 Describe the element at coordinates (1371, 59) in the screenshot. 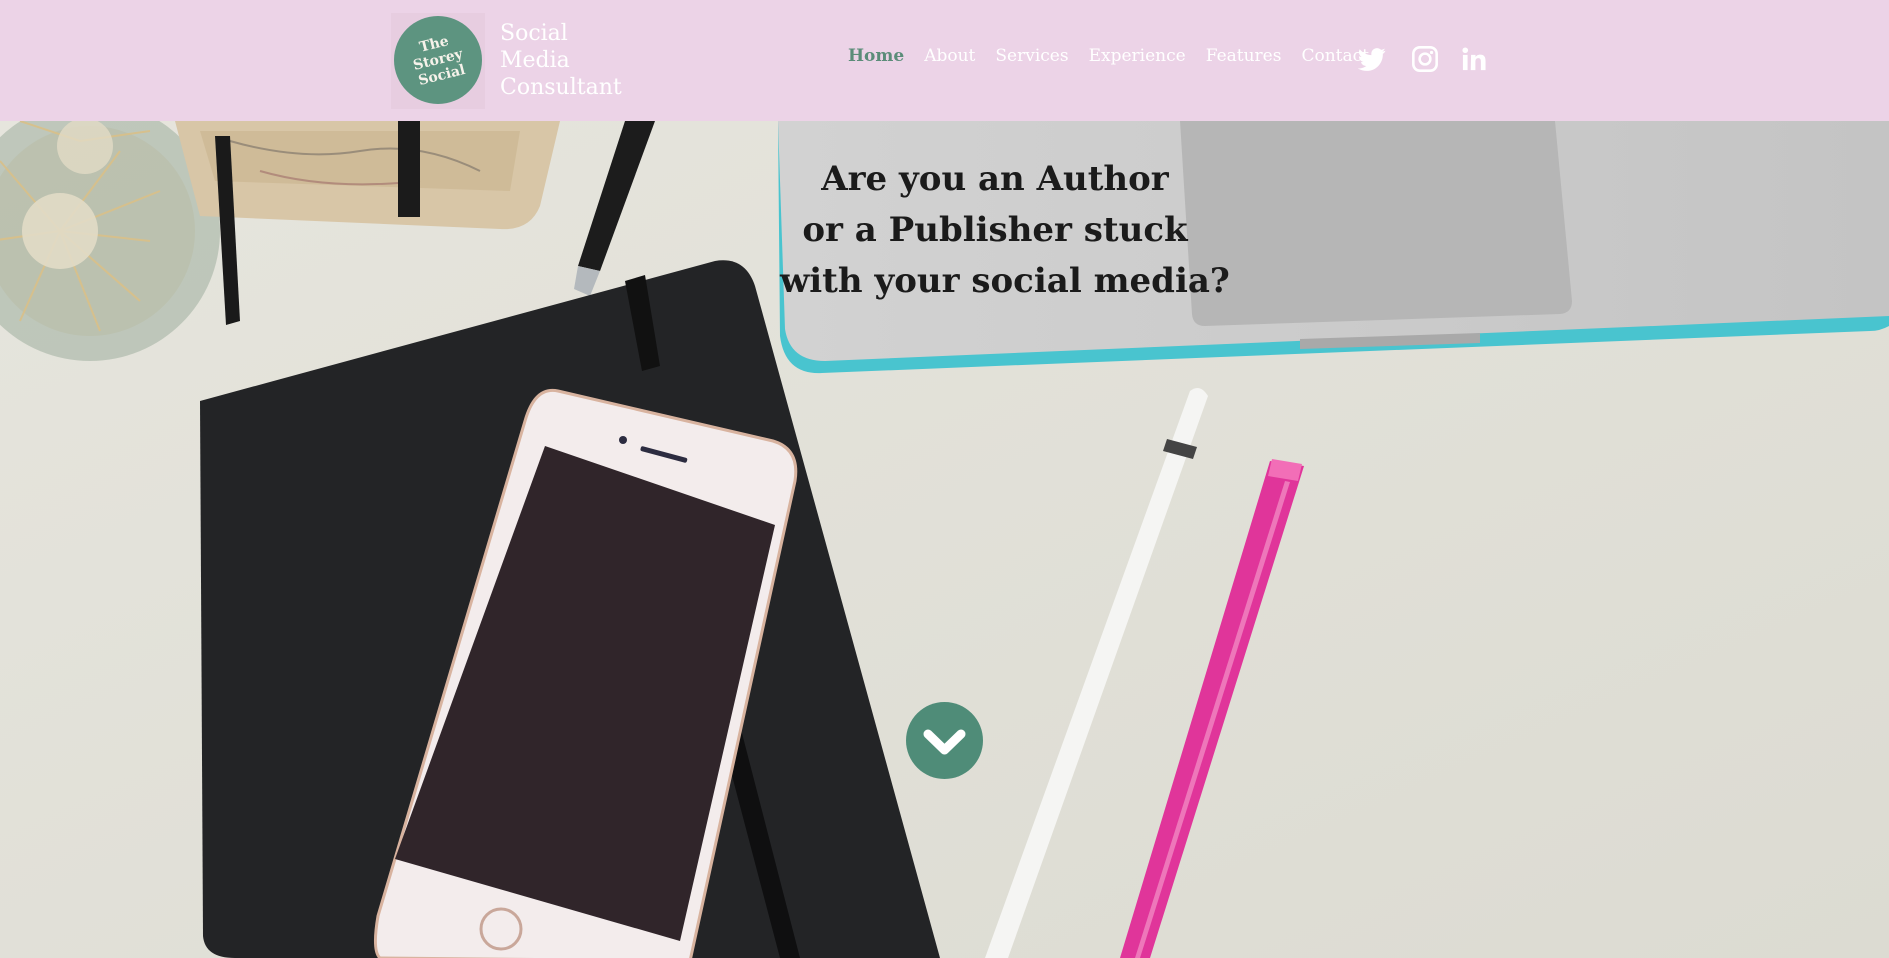

I see `twitter-icon` at that location.